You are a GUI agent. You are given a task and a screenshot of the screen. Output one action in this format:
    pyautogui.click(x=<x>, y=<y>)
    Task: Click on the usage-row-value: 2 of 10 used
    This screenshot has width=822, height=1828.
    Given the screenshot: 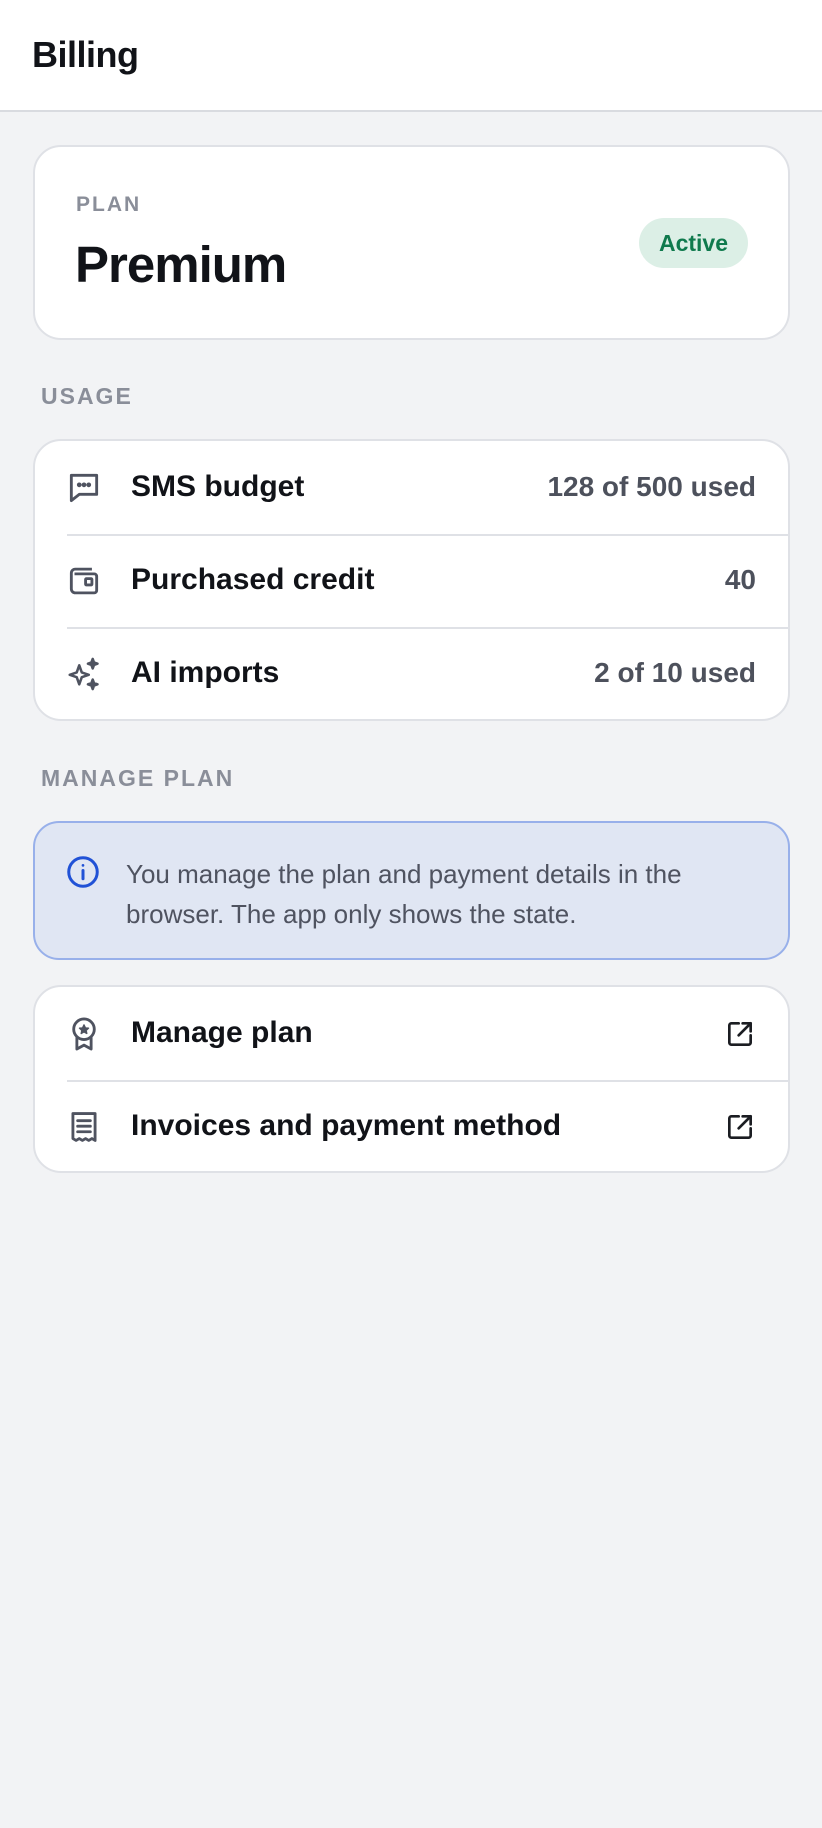 What is the action you would take?
    pyautogui.click(x=675, y=672)
    